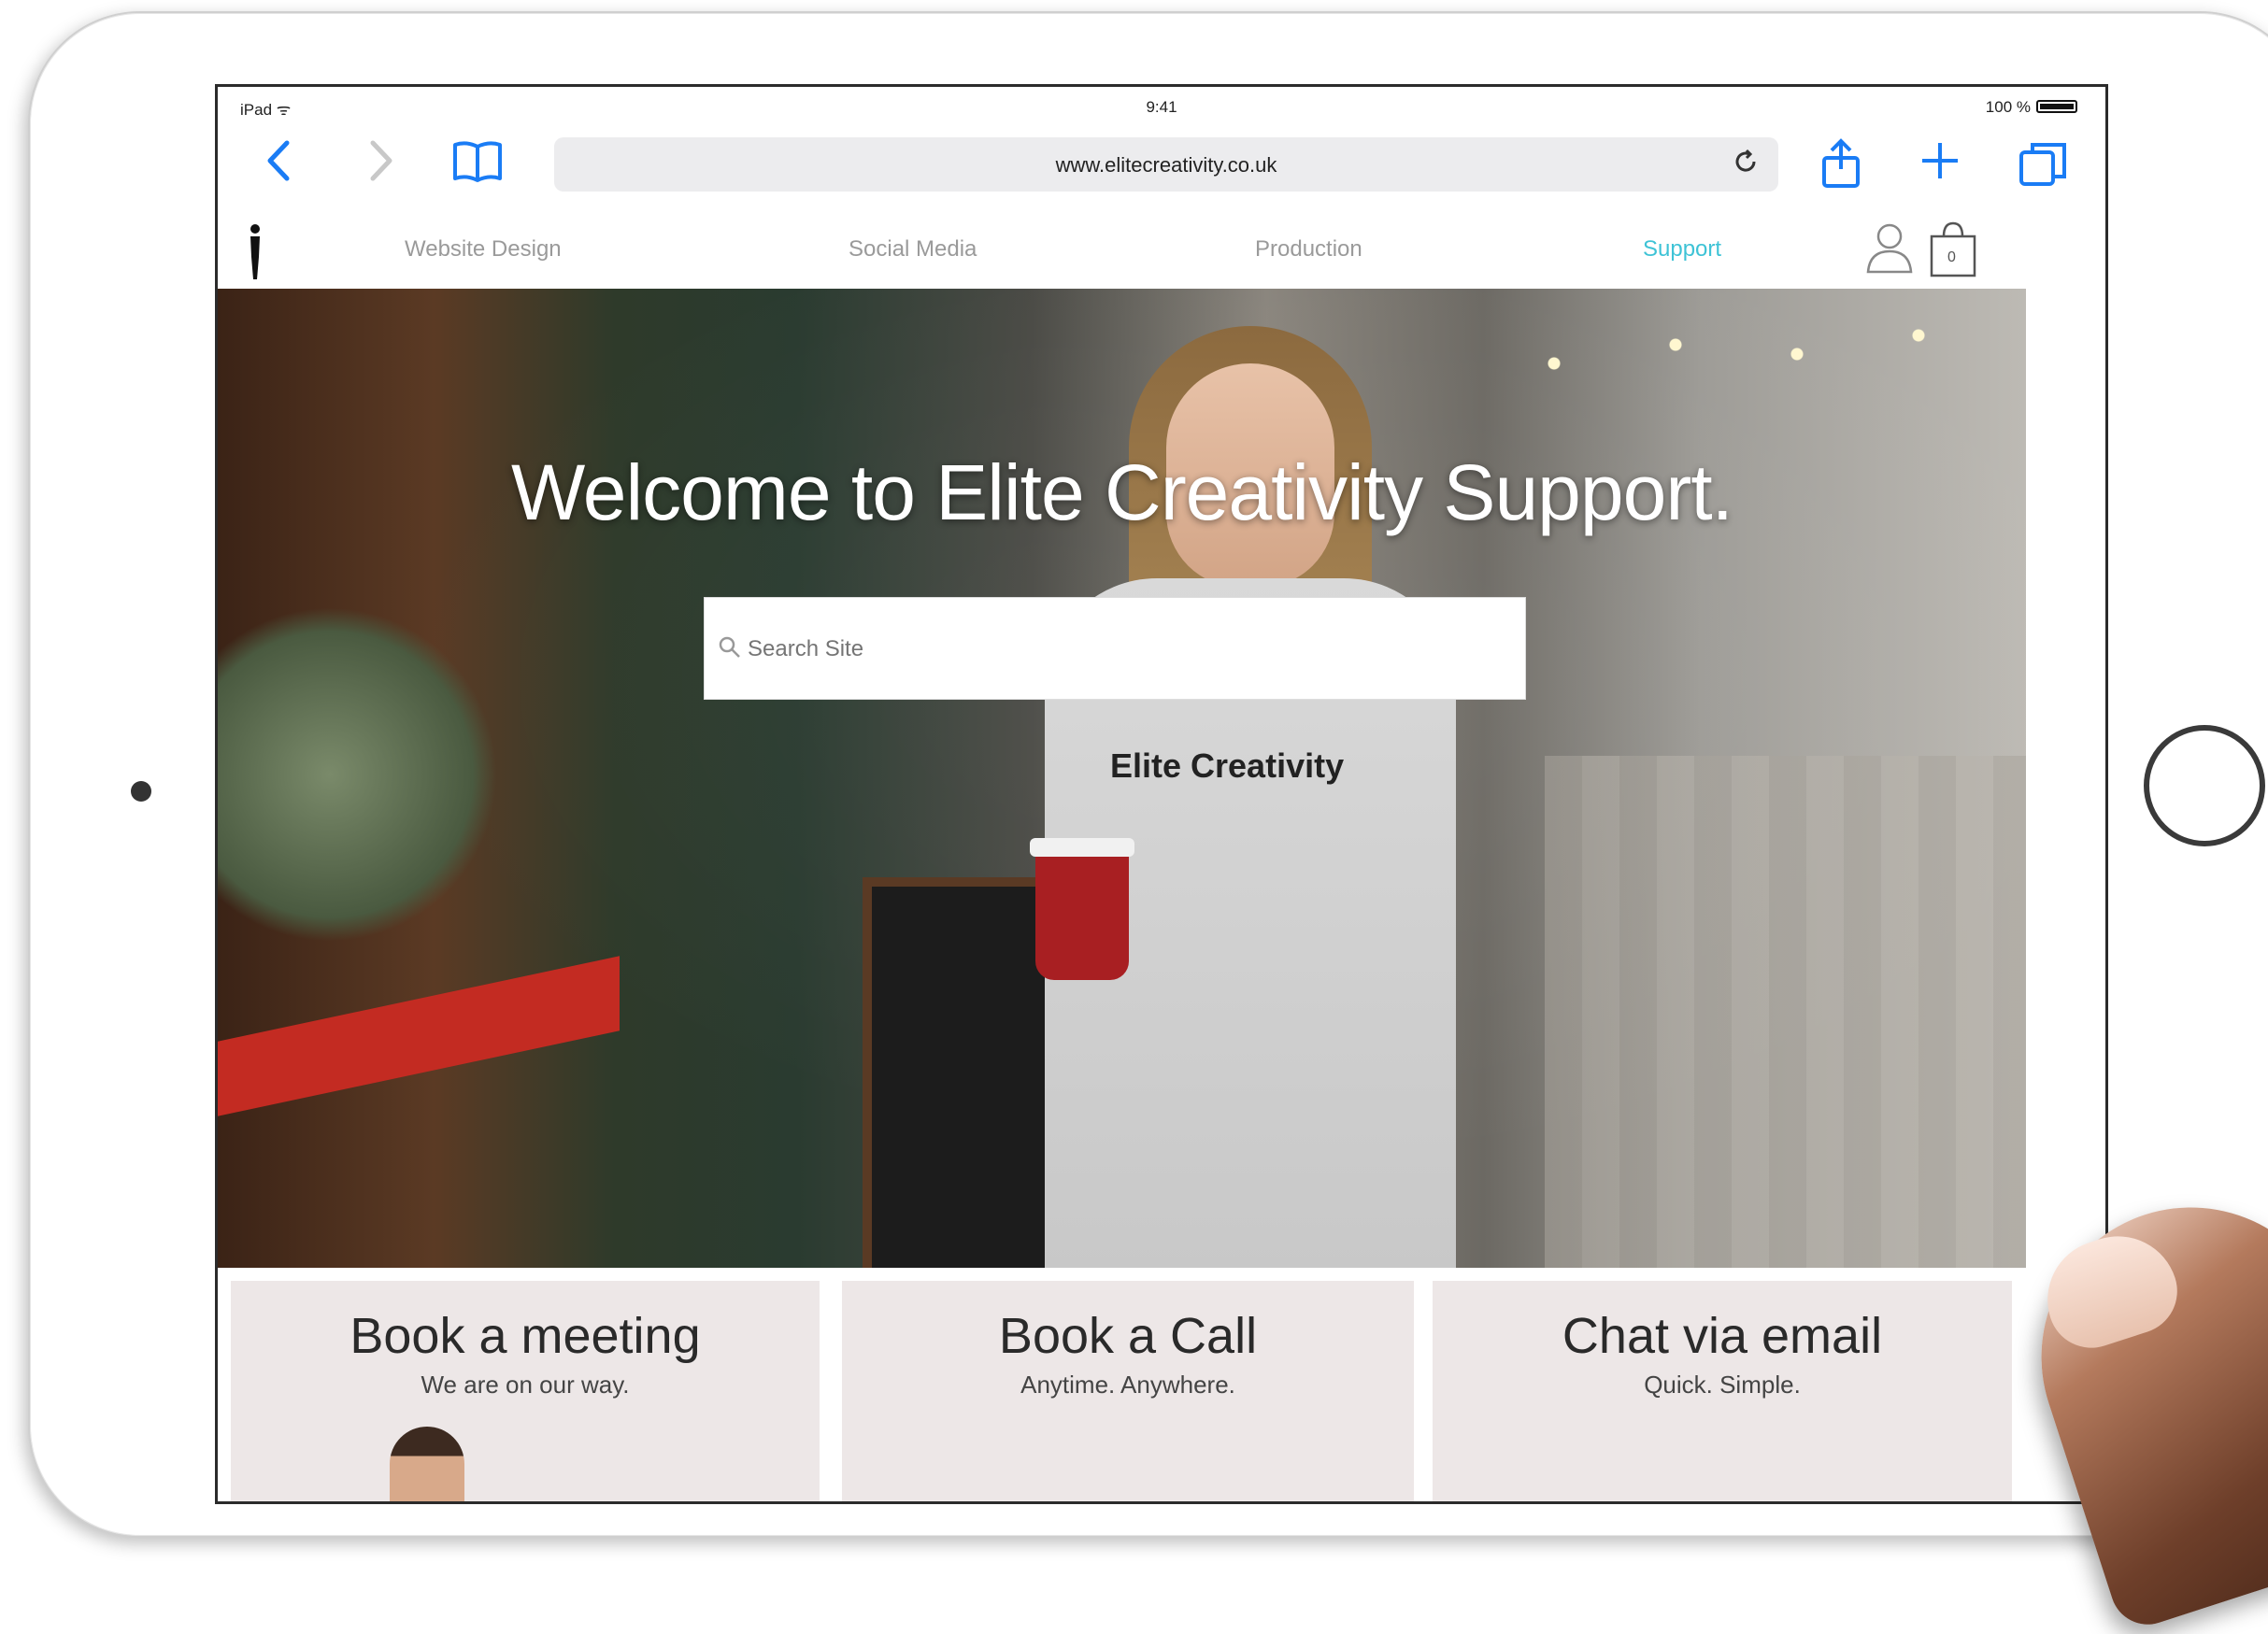  I want to click on search-box, so click(1115, 648).